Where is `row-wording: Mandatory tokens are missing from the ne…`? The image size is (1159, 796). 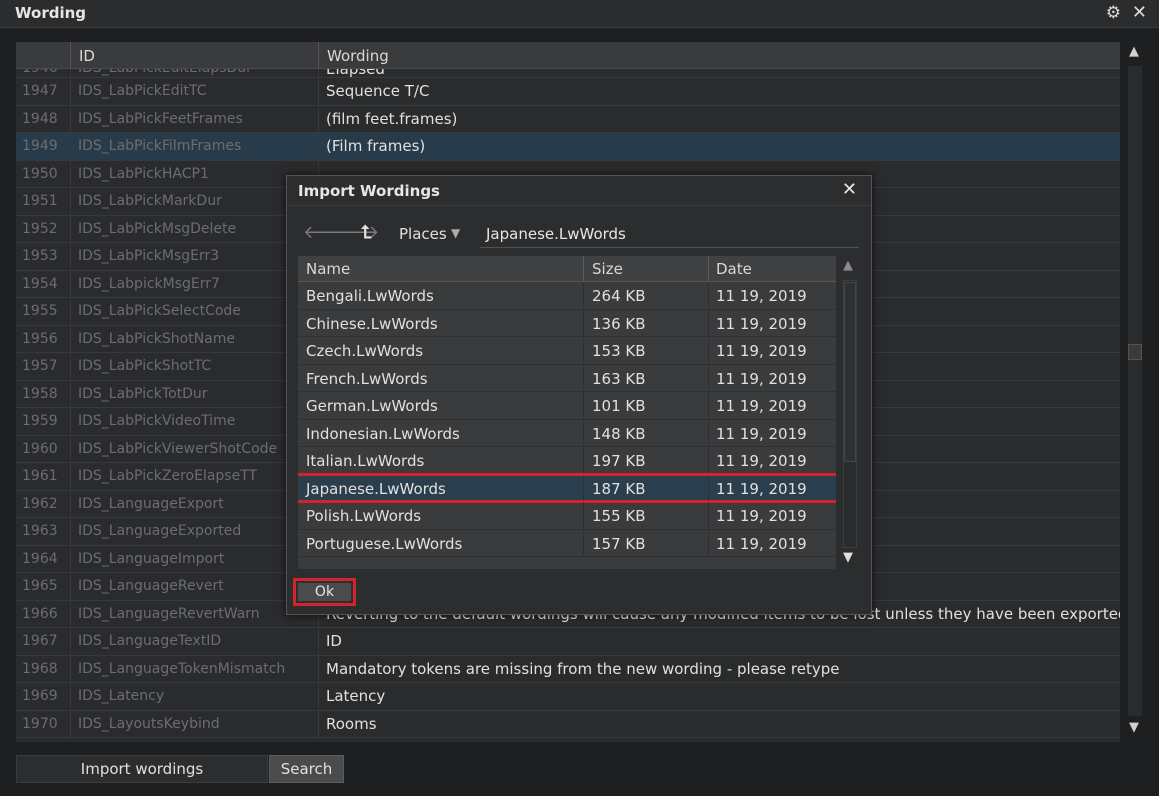
row-wording: Mandatory tokens are missing from the ne… is located at coordinates (583, 668).